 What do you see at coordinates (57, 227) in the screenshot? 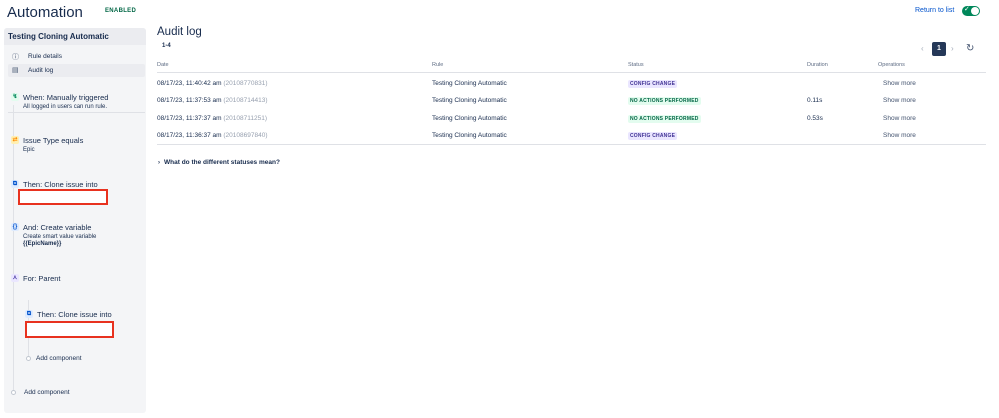
I see `component-title: And: Create variable` at bounding box center [57, 227].